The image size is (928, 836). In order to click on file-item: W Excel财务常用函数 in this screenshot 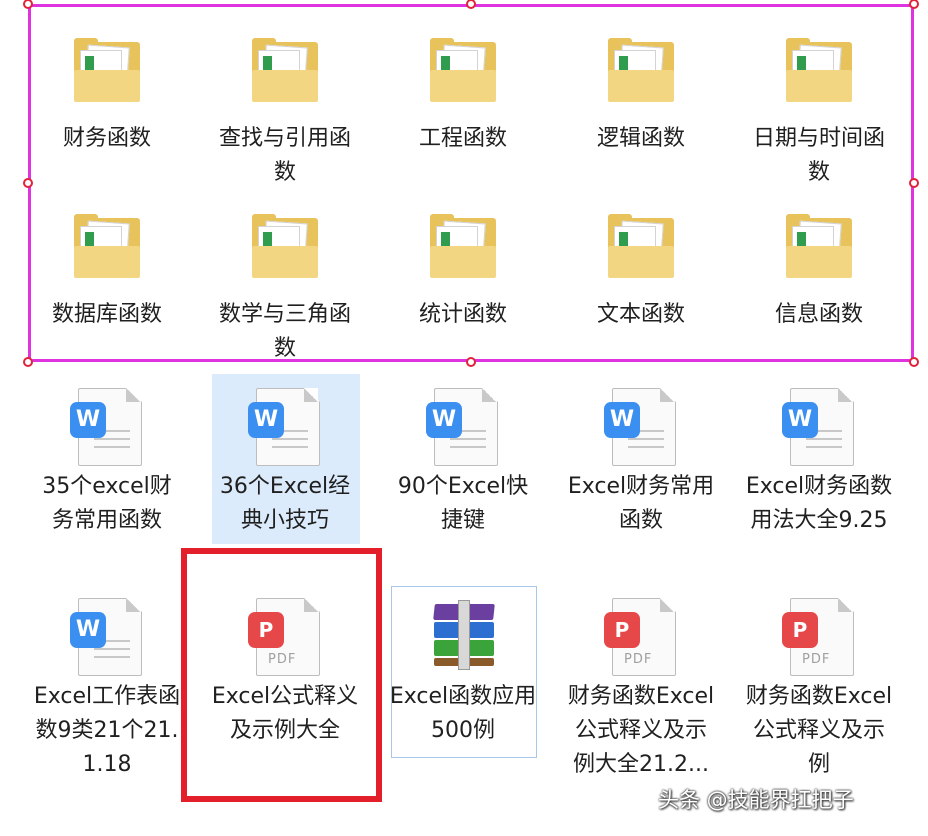, I will do `click(641, 461)`.